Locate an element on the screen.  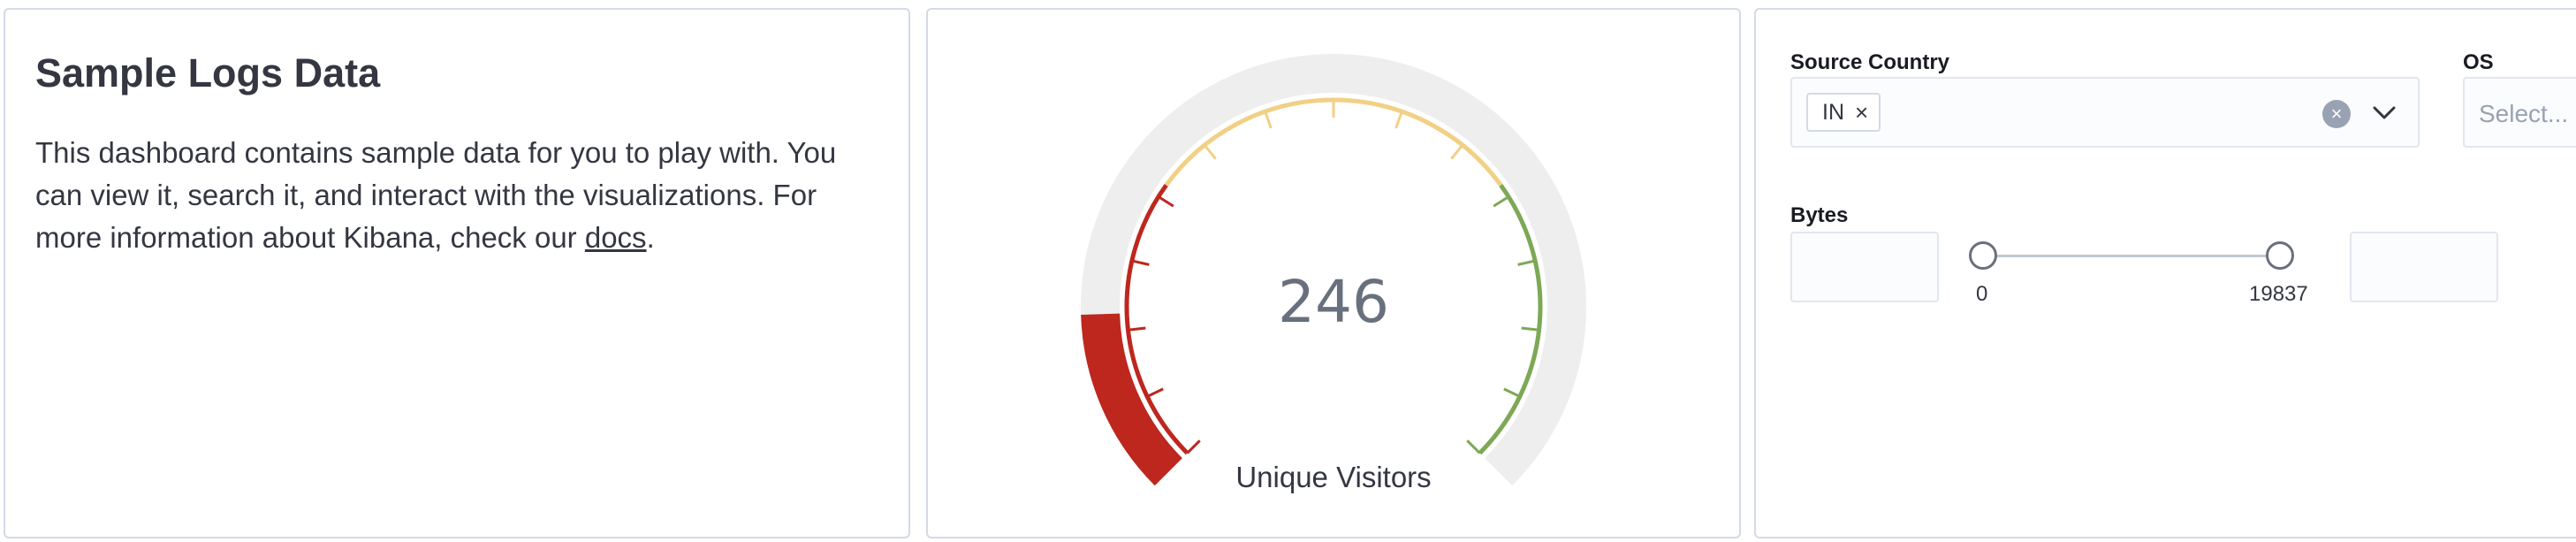
range-max-handle is located at coordinates (2280, 255).